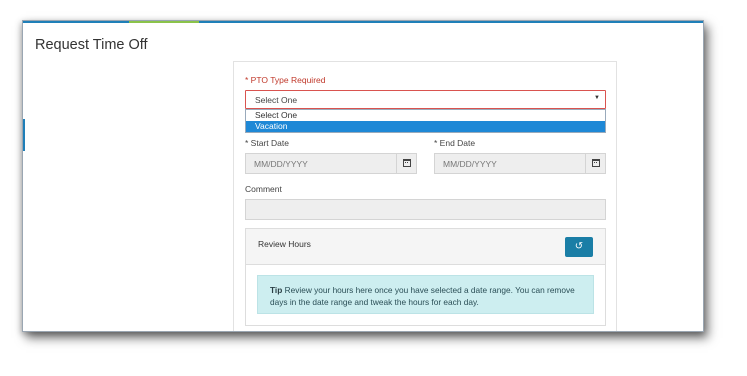 Image resolution: width=747 pixels, height=376 pixels. I want to click on end-date-label: * End Date, so click(455, 143).